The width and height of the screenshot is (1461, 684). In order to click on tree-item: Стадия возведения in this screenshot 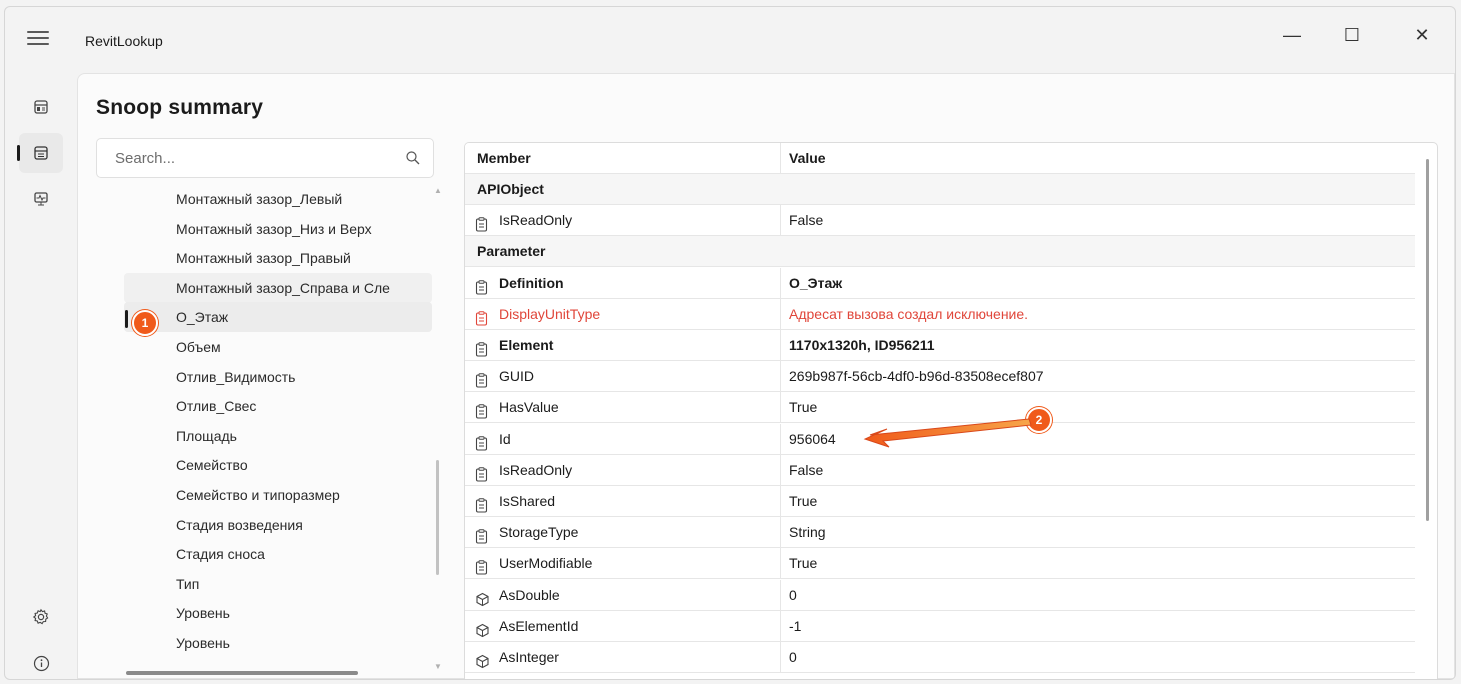, I will do `click(278, 525)`.